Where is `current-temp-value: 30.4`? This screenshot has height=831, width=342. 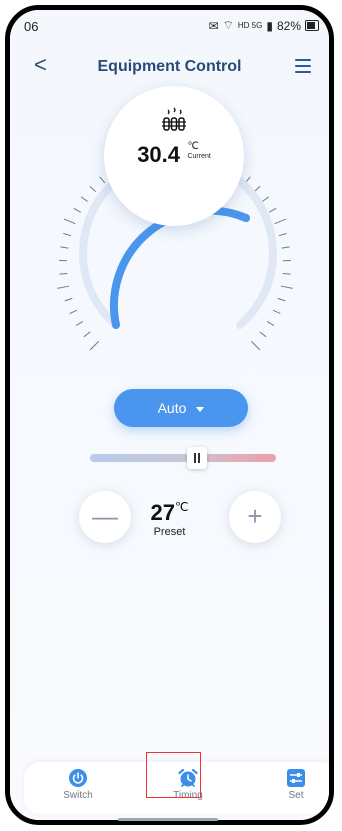
current-temp-value: 30.4 is located at coordinates (159, 154).